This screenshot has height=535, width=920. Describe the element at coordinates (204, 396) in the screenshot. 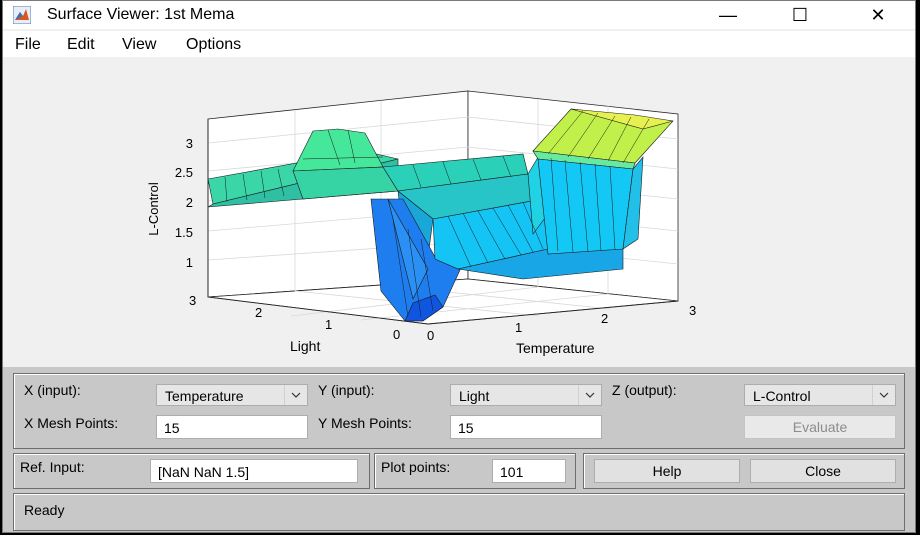

I see `x-input-value: Temperature` at that location.